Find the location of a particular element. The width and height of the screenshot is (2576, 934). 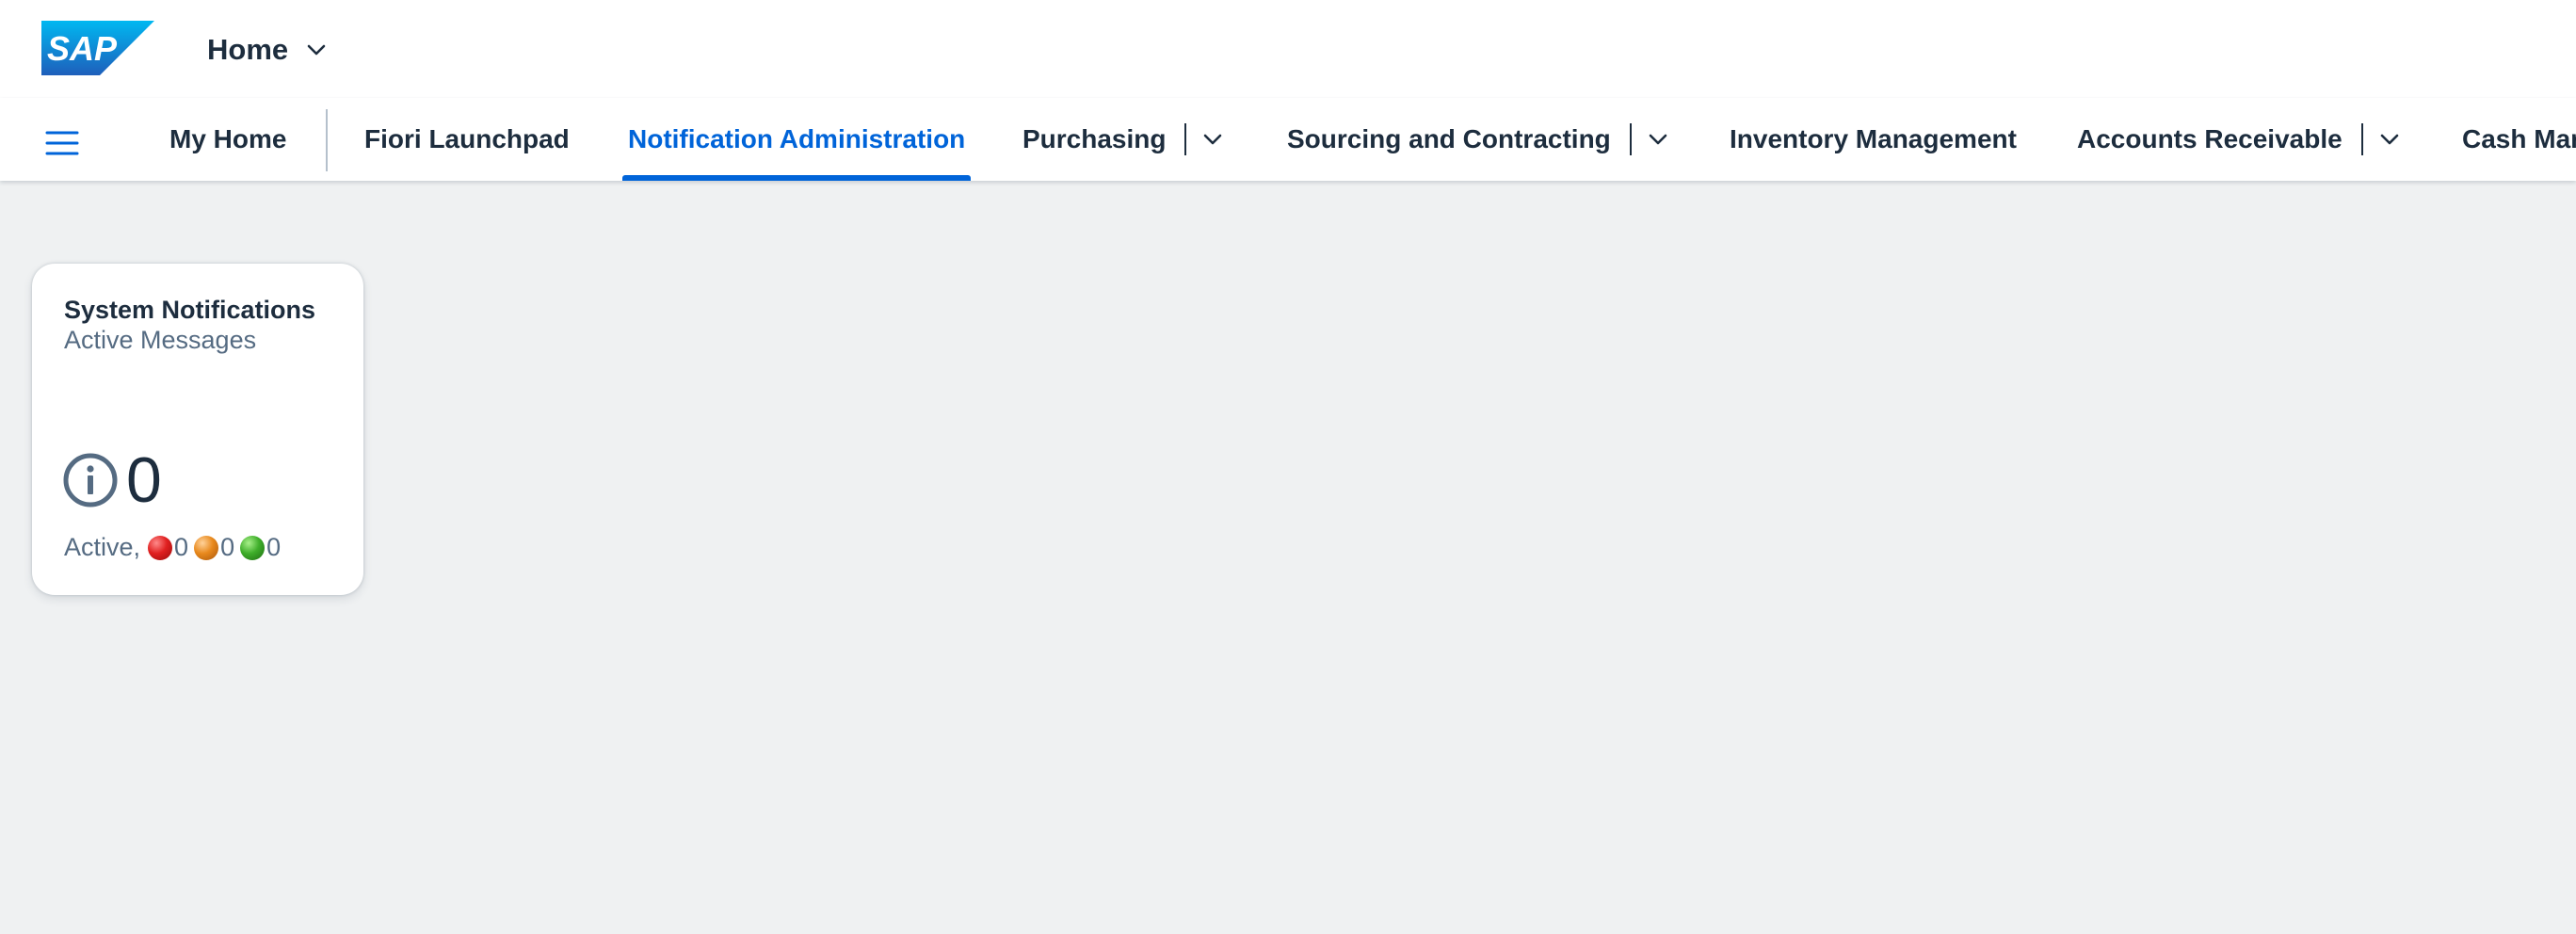

menu-icon is located at coordinates (62, 143).